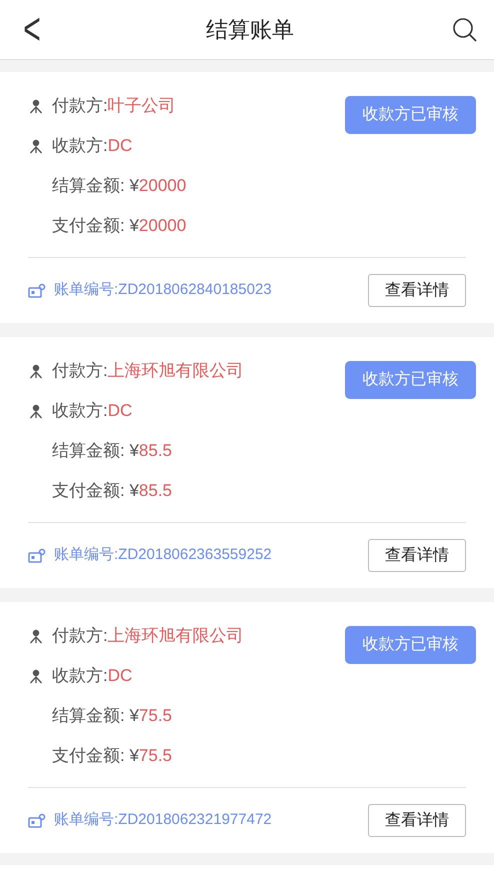  Describe the element at coordinates (142, 106) in the screenshot. I see `field-value: 叶子公司` at that location.